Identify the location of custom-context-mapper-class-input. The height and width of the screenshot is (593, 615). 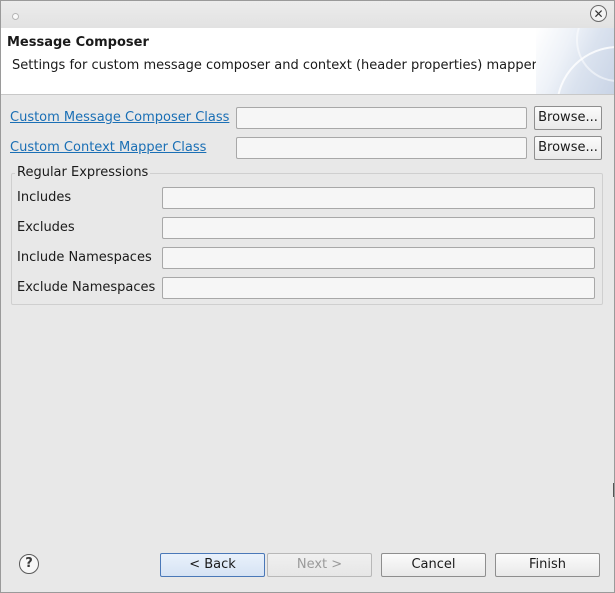
(381, 148).